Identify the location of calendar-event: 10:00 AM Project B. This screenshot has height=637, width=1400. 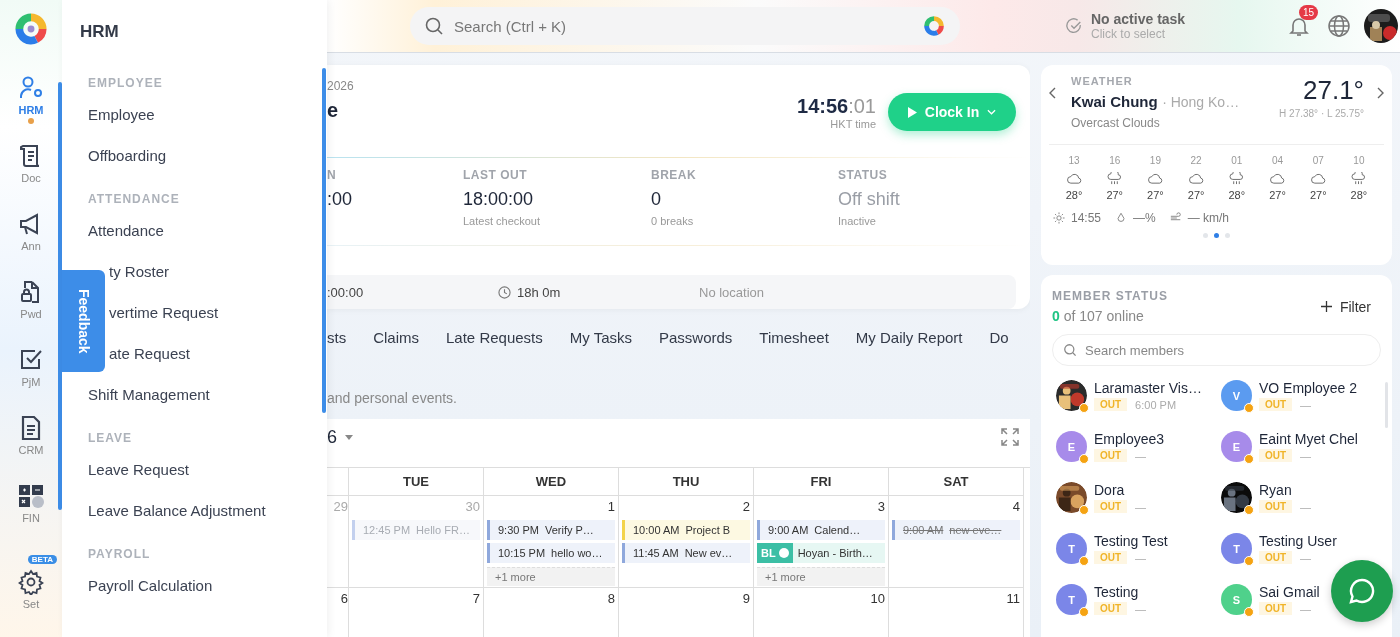
(686, 530).